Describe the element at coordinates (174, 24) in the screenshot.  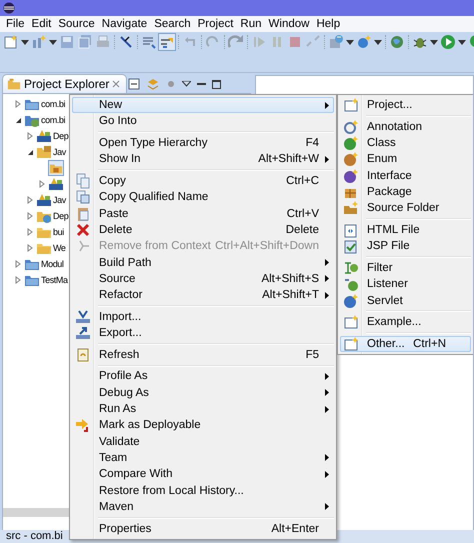
I see `menu-item: Search` at that location.